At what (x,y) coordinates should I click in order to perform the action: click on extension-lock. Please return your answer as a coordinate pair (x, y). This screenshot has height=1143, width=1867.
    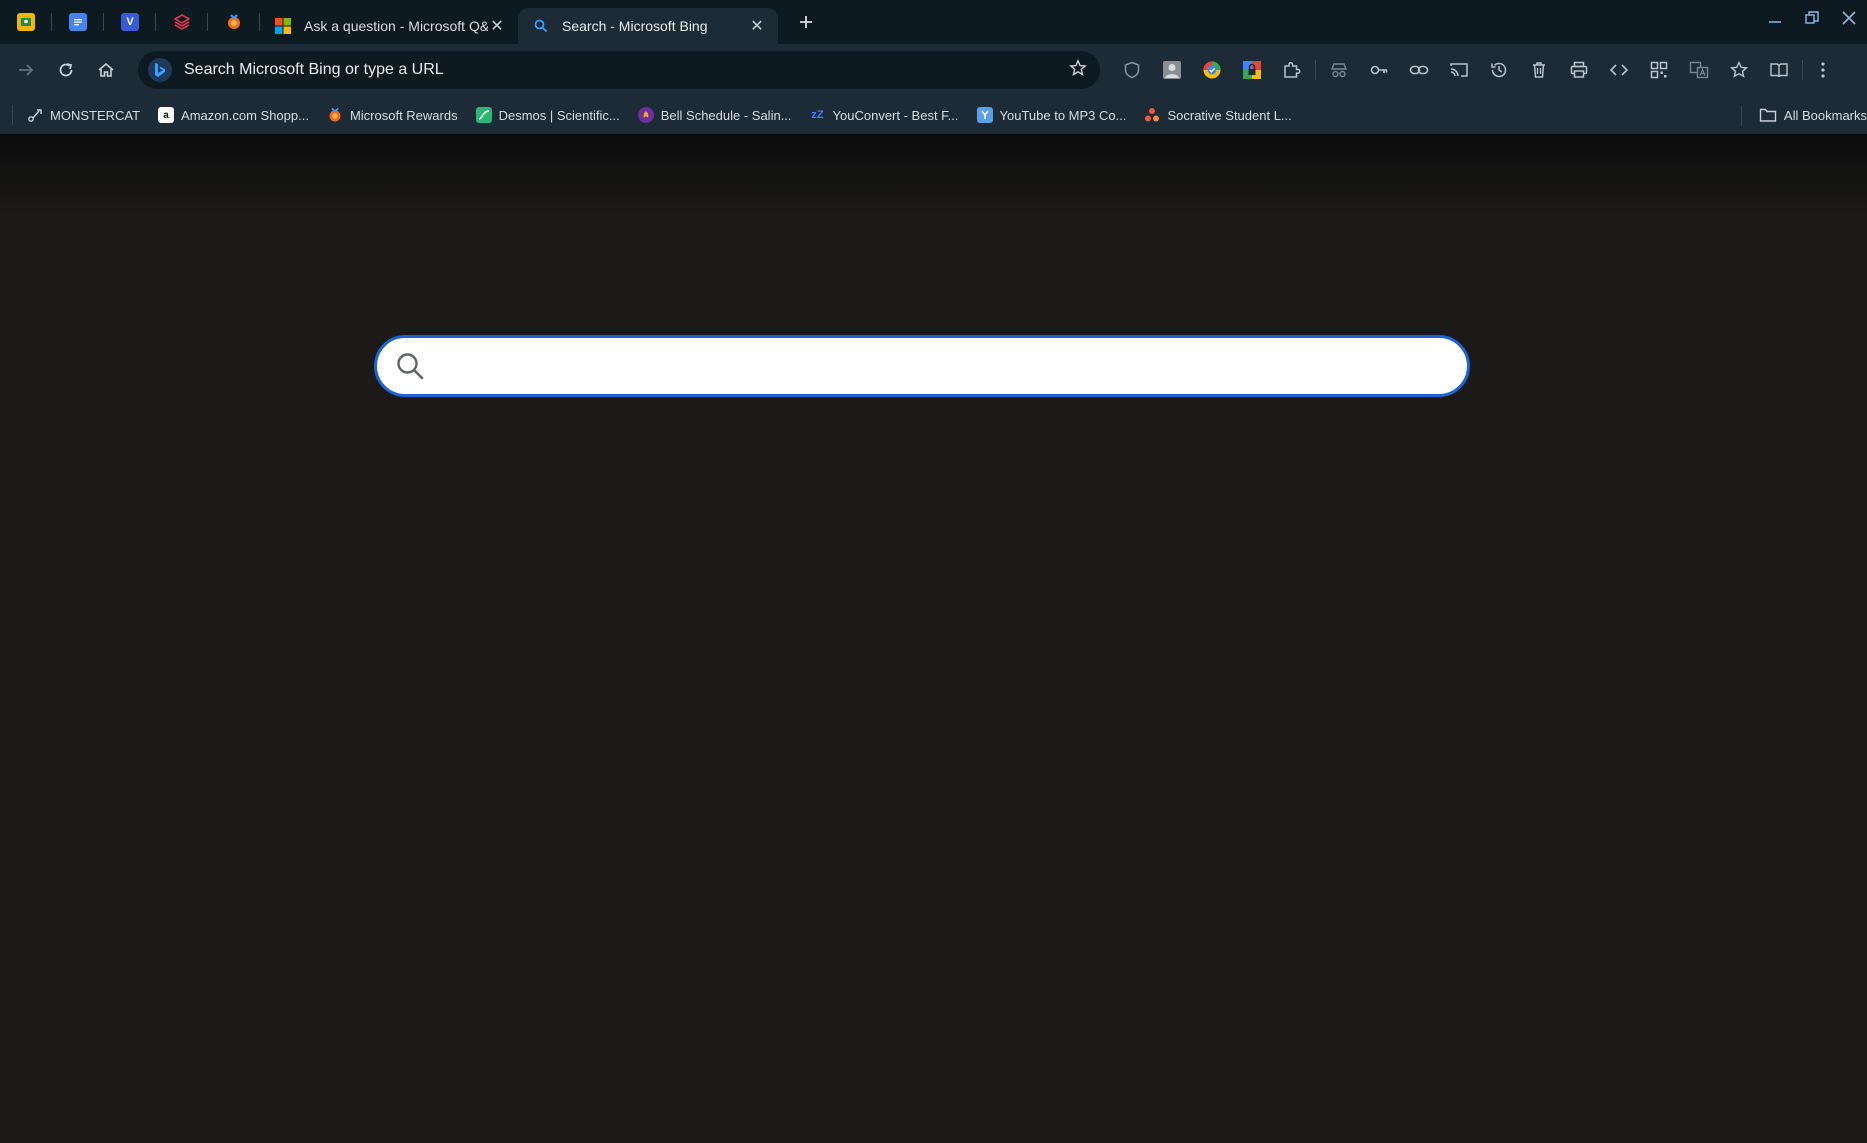
    Looking at the image, I should click on (1252, 70).